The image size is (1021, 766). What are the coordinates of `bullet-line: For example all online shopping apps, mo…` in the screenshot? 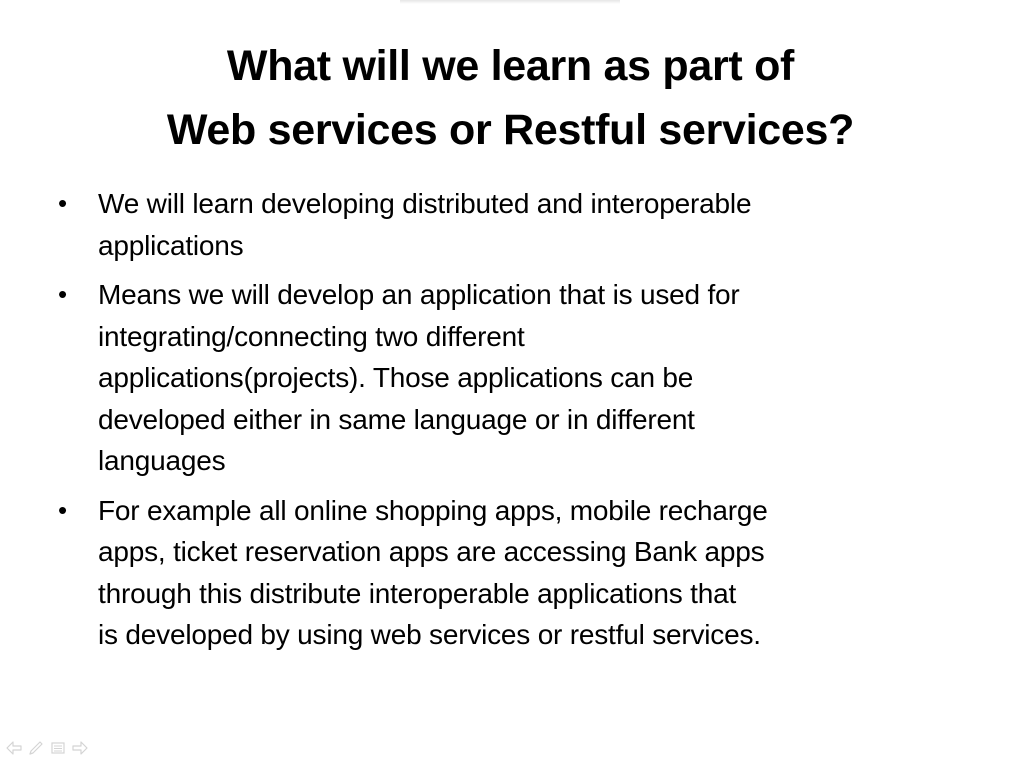 It's located at (433, 510).